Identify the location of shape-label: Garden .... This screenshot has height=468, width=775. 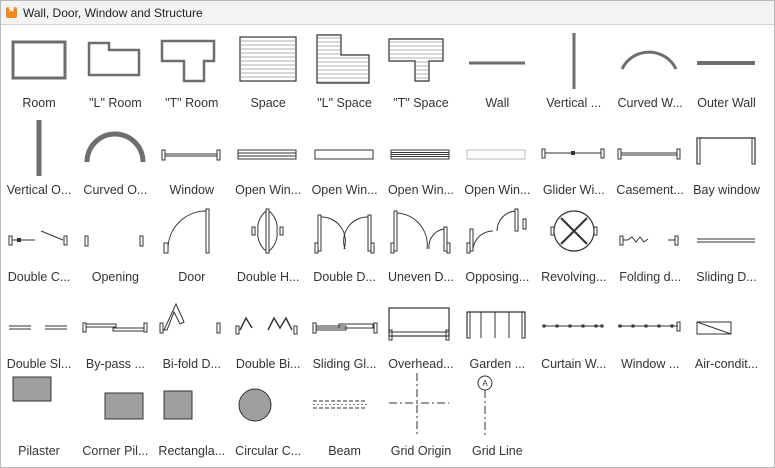
(497, 364).